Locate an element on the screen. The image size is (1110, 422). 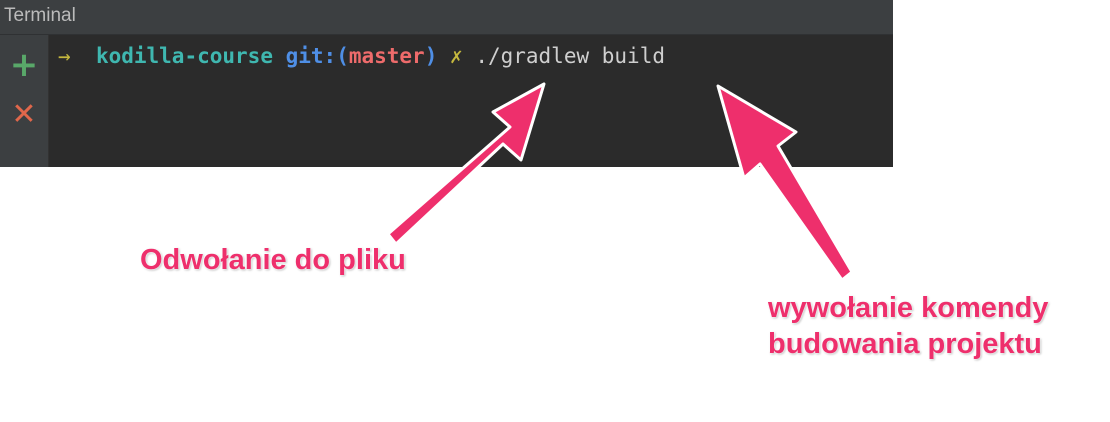
annotation-file-reference: Odwołanie do pliku is located at coordinates (273, 260).